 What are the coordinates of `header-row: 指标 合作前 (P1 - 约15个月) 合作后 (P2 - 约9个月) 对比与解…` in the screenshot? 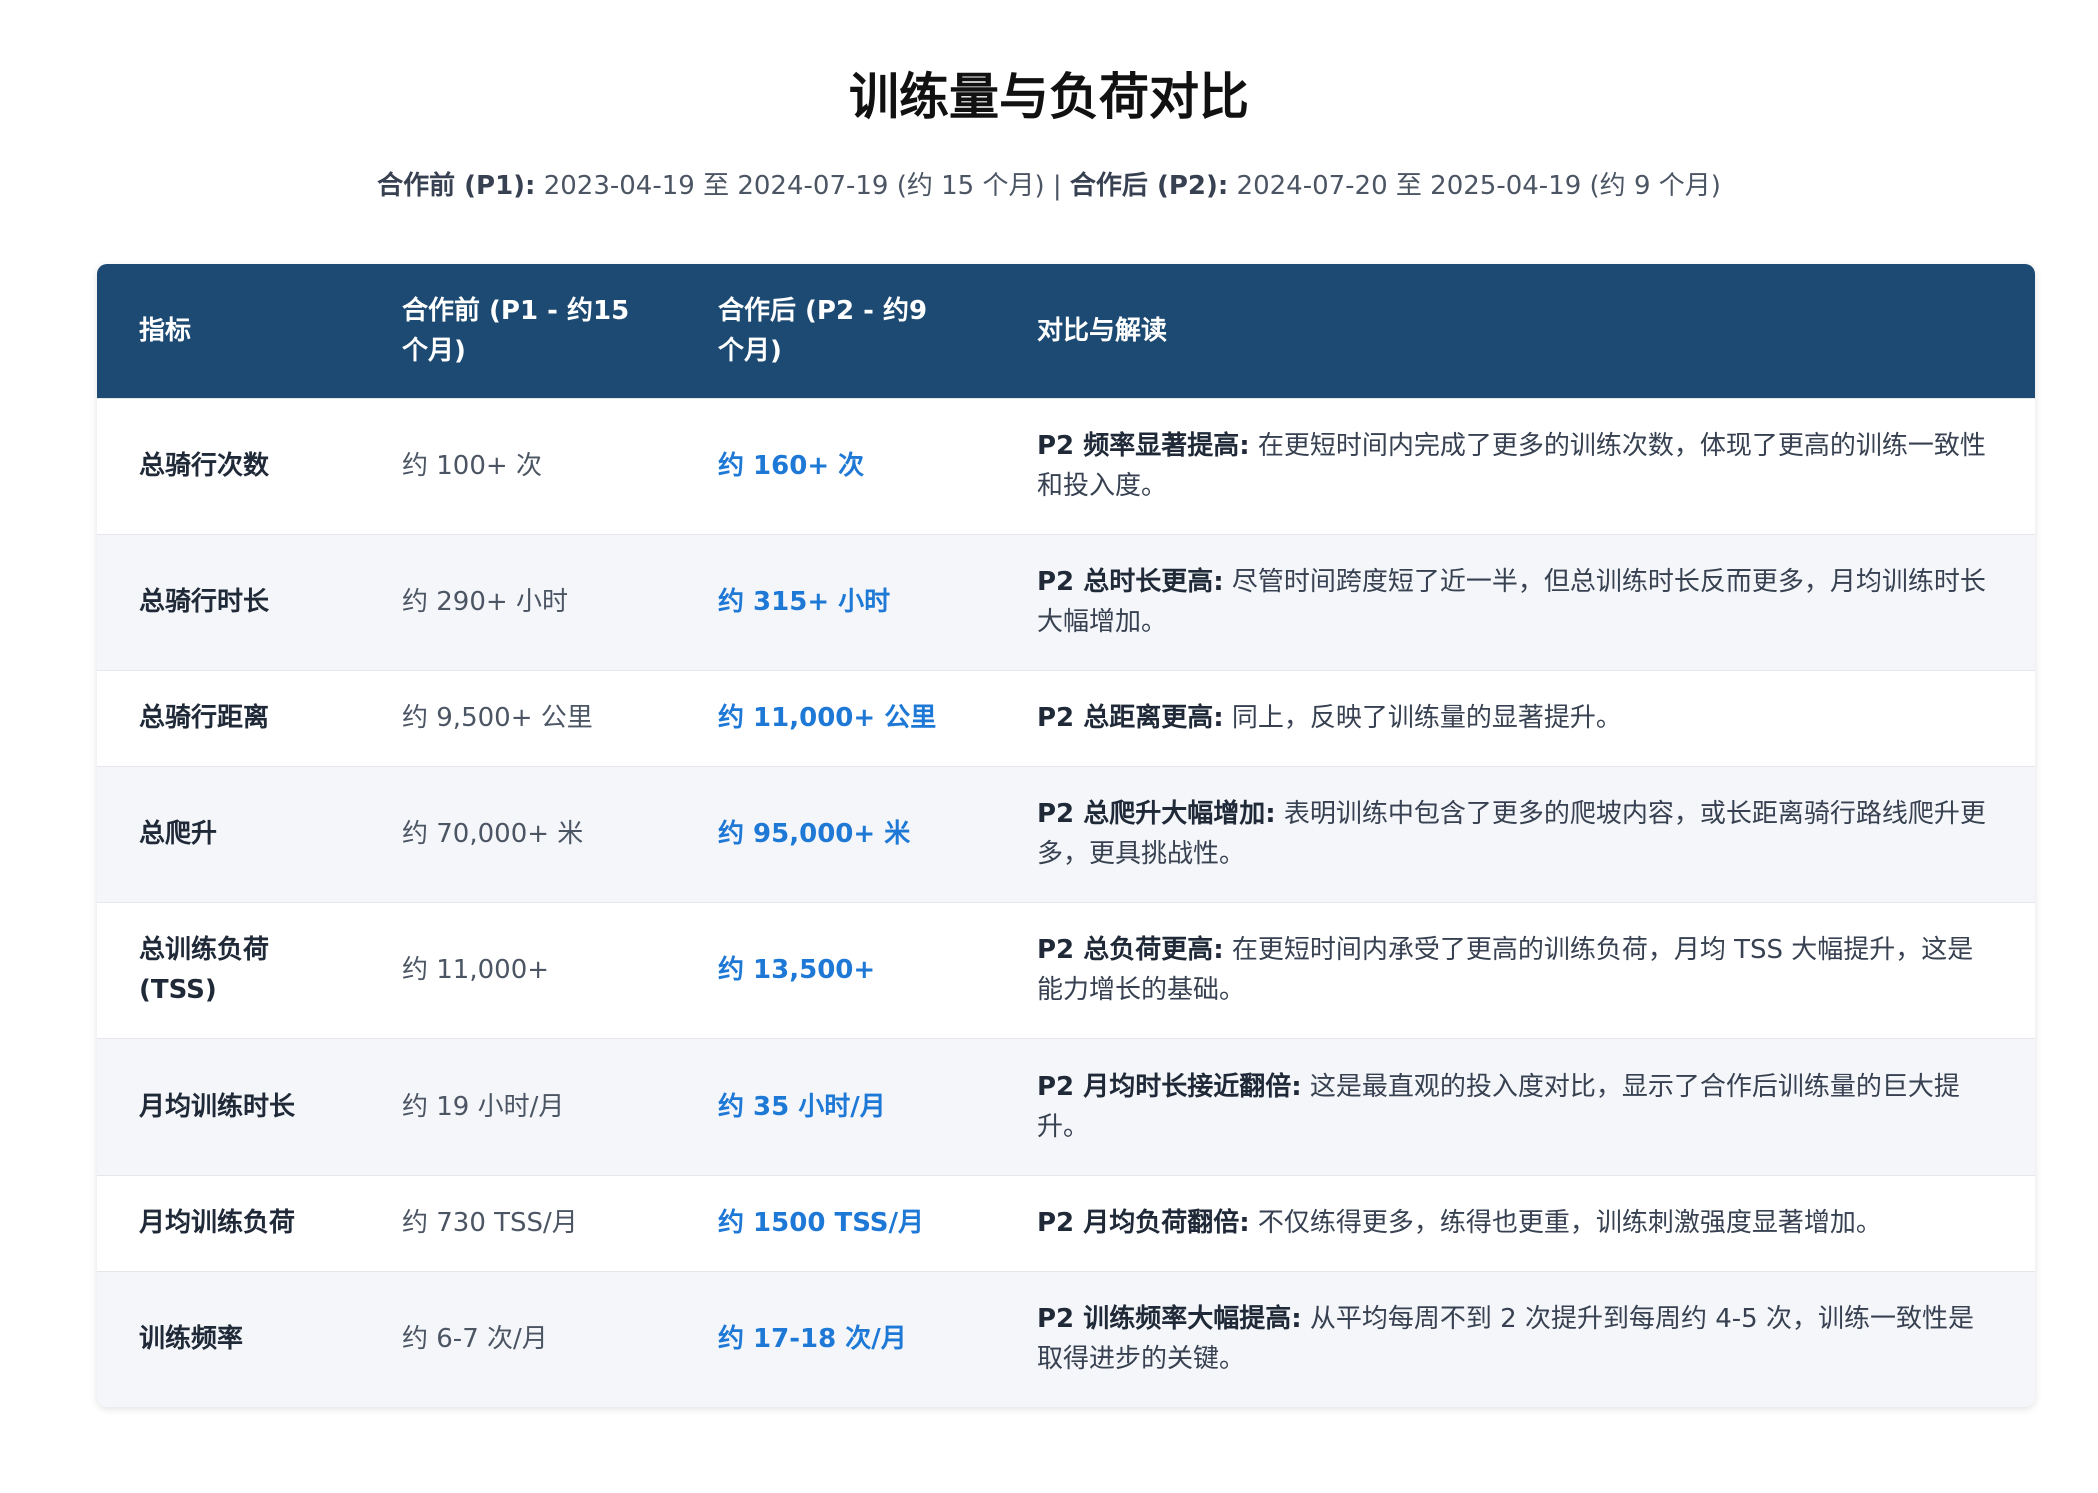 It's located at (1066, 331).